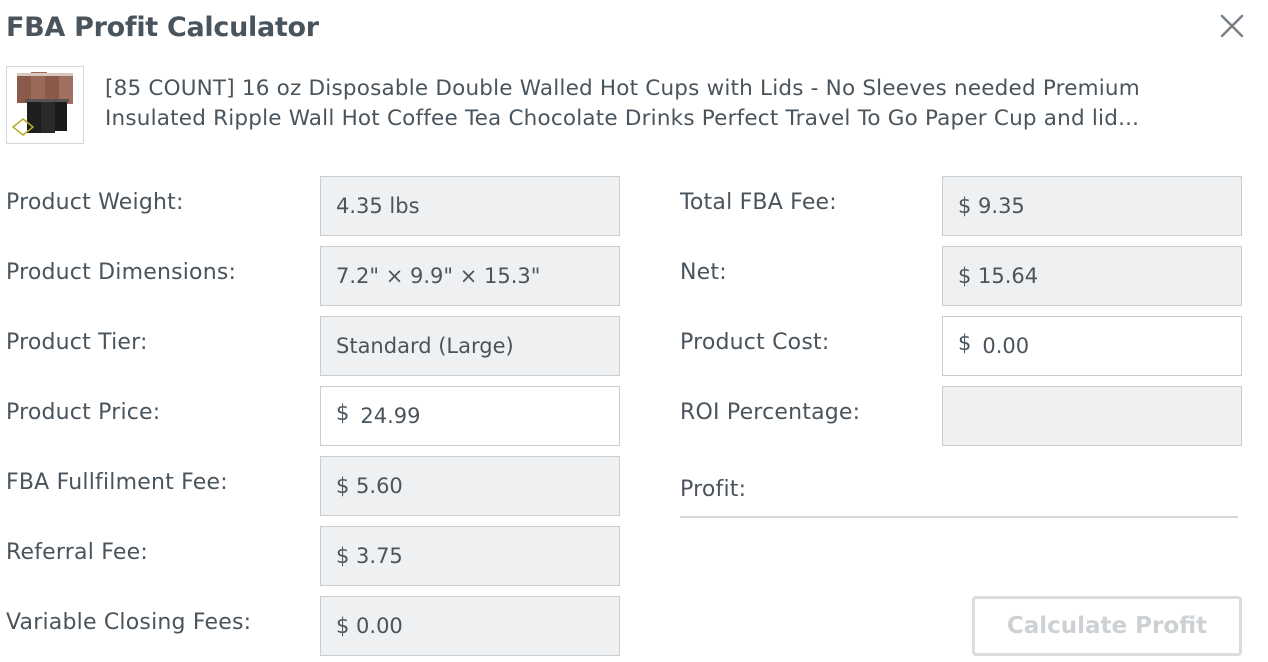 The width and height of the screenshot is (1268, 662). Describe the element at coordinates (1092, 276) in the screenshot. I see `net-field: $ 15.64` at that location.